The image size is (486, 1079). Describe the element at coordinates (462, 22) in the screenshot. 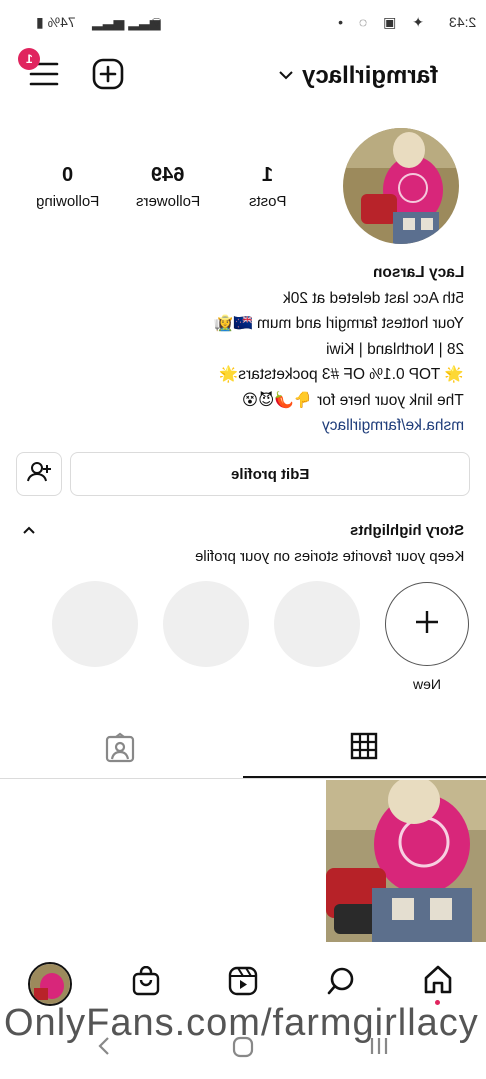

I see `clock: 2:43` at that location.